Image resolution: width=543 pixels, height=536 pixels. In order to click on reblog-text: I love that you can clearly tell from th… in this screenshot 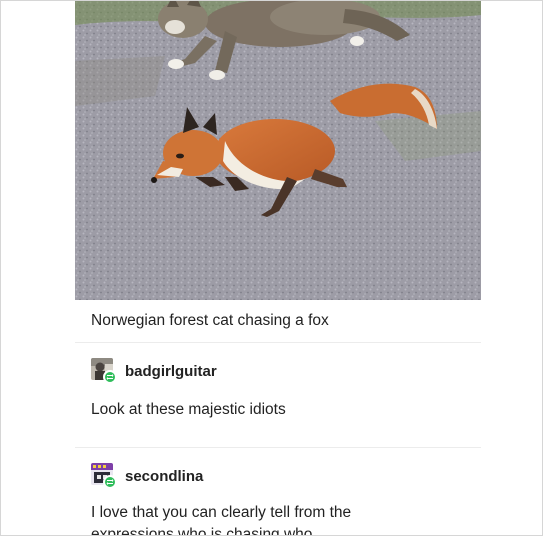, I will do `click(221, 520)`.